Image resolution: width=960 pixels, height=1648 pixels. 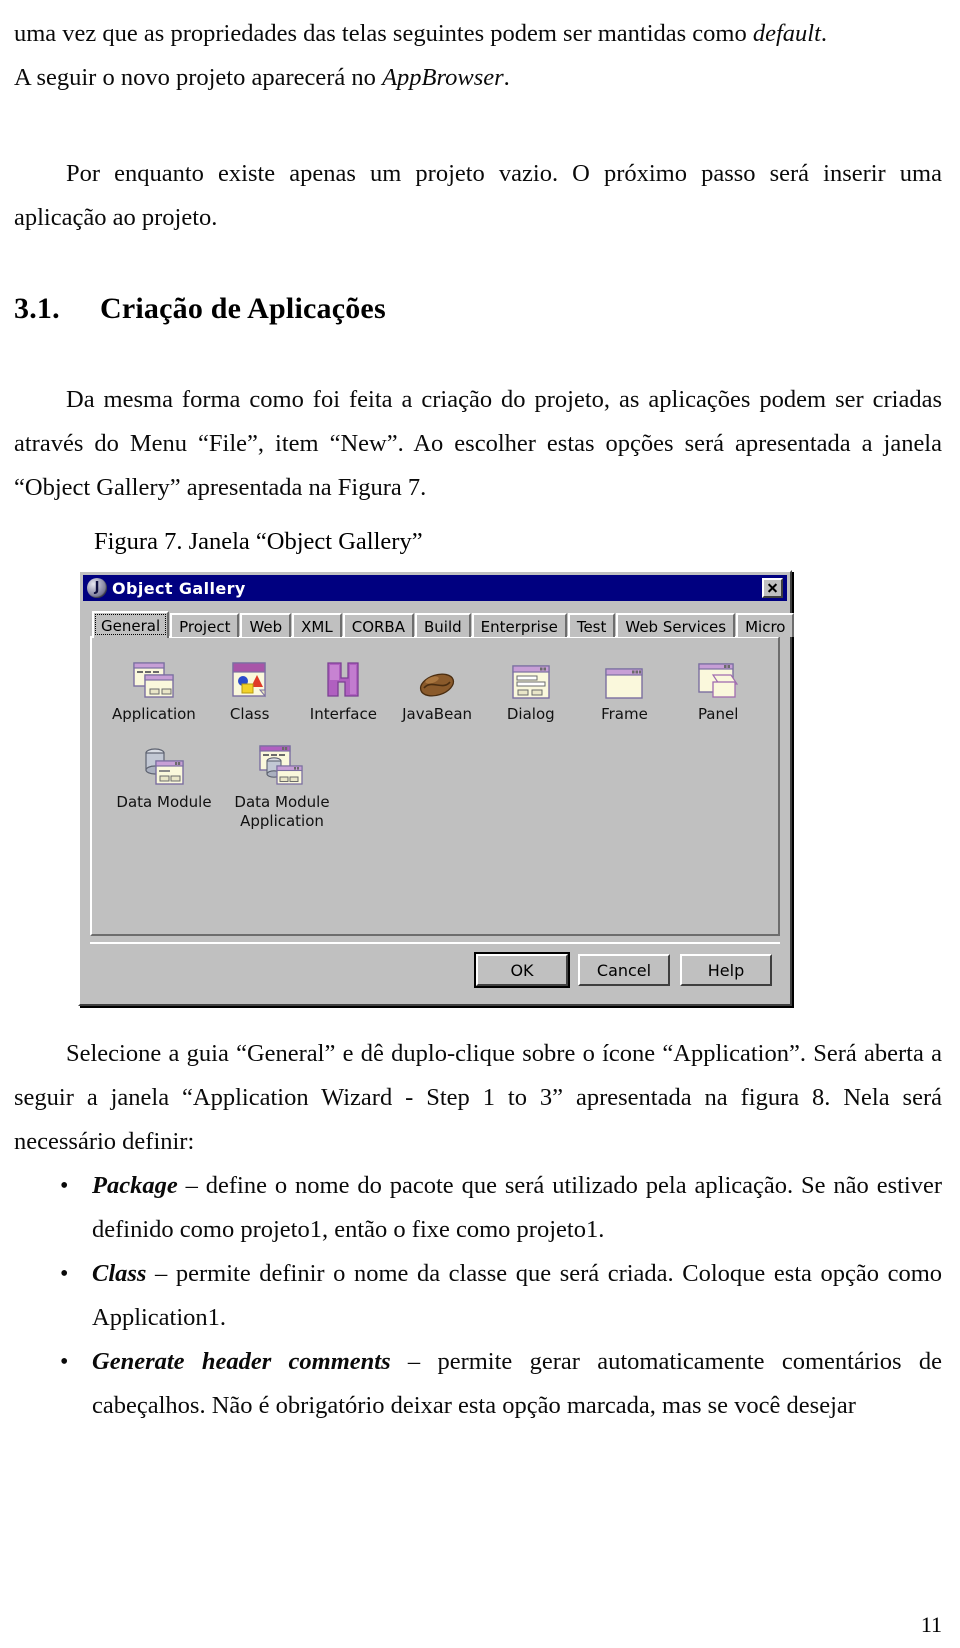 I want to click on tab-general: General, so click(x=131, y=624).